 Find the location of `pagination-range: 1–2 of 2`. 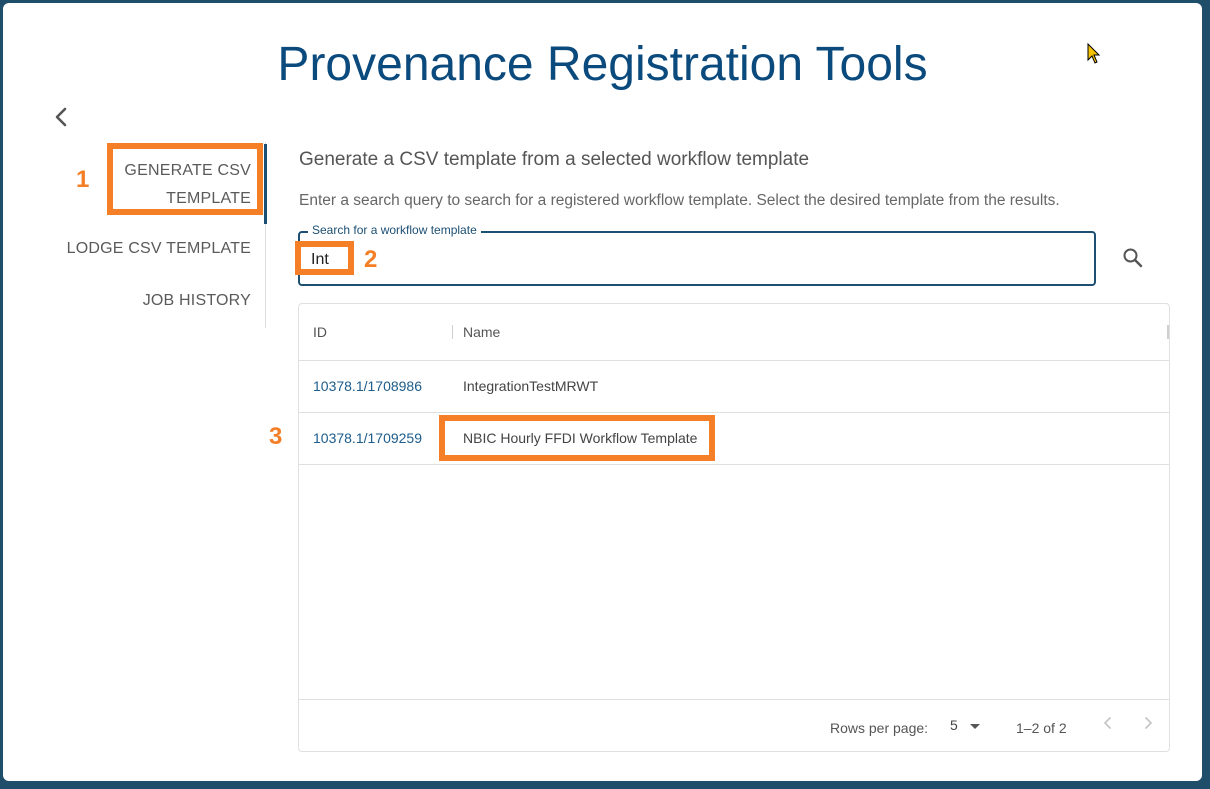

pagination-range: 1–2 of 2 is located at coordinates (1041, 728).